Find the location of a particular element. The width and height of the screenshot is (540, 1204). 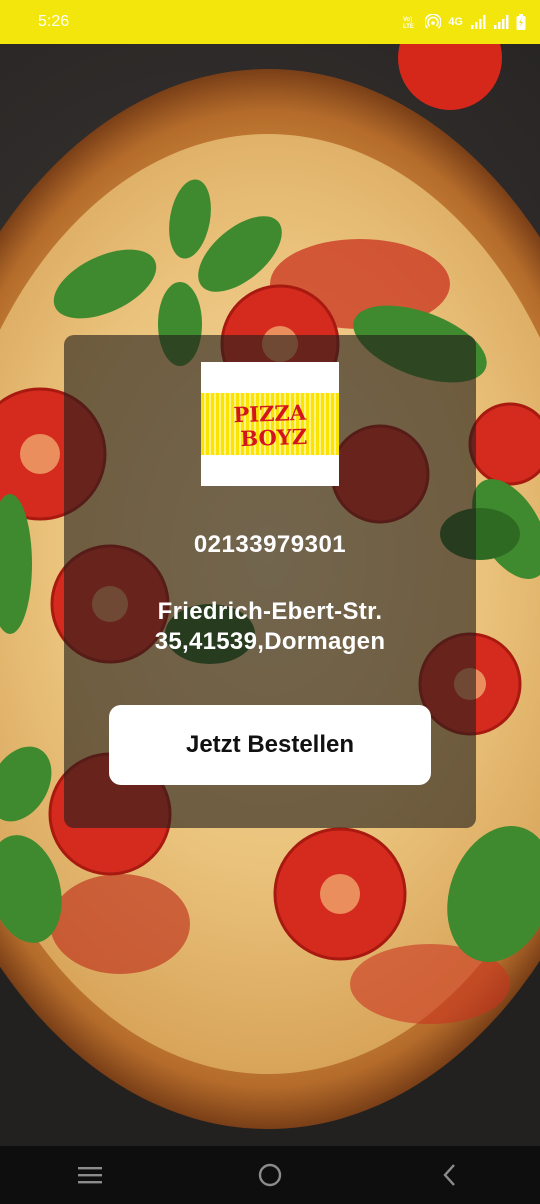

recents-button is located at coordinates (90, 1175).